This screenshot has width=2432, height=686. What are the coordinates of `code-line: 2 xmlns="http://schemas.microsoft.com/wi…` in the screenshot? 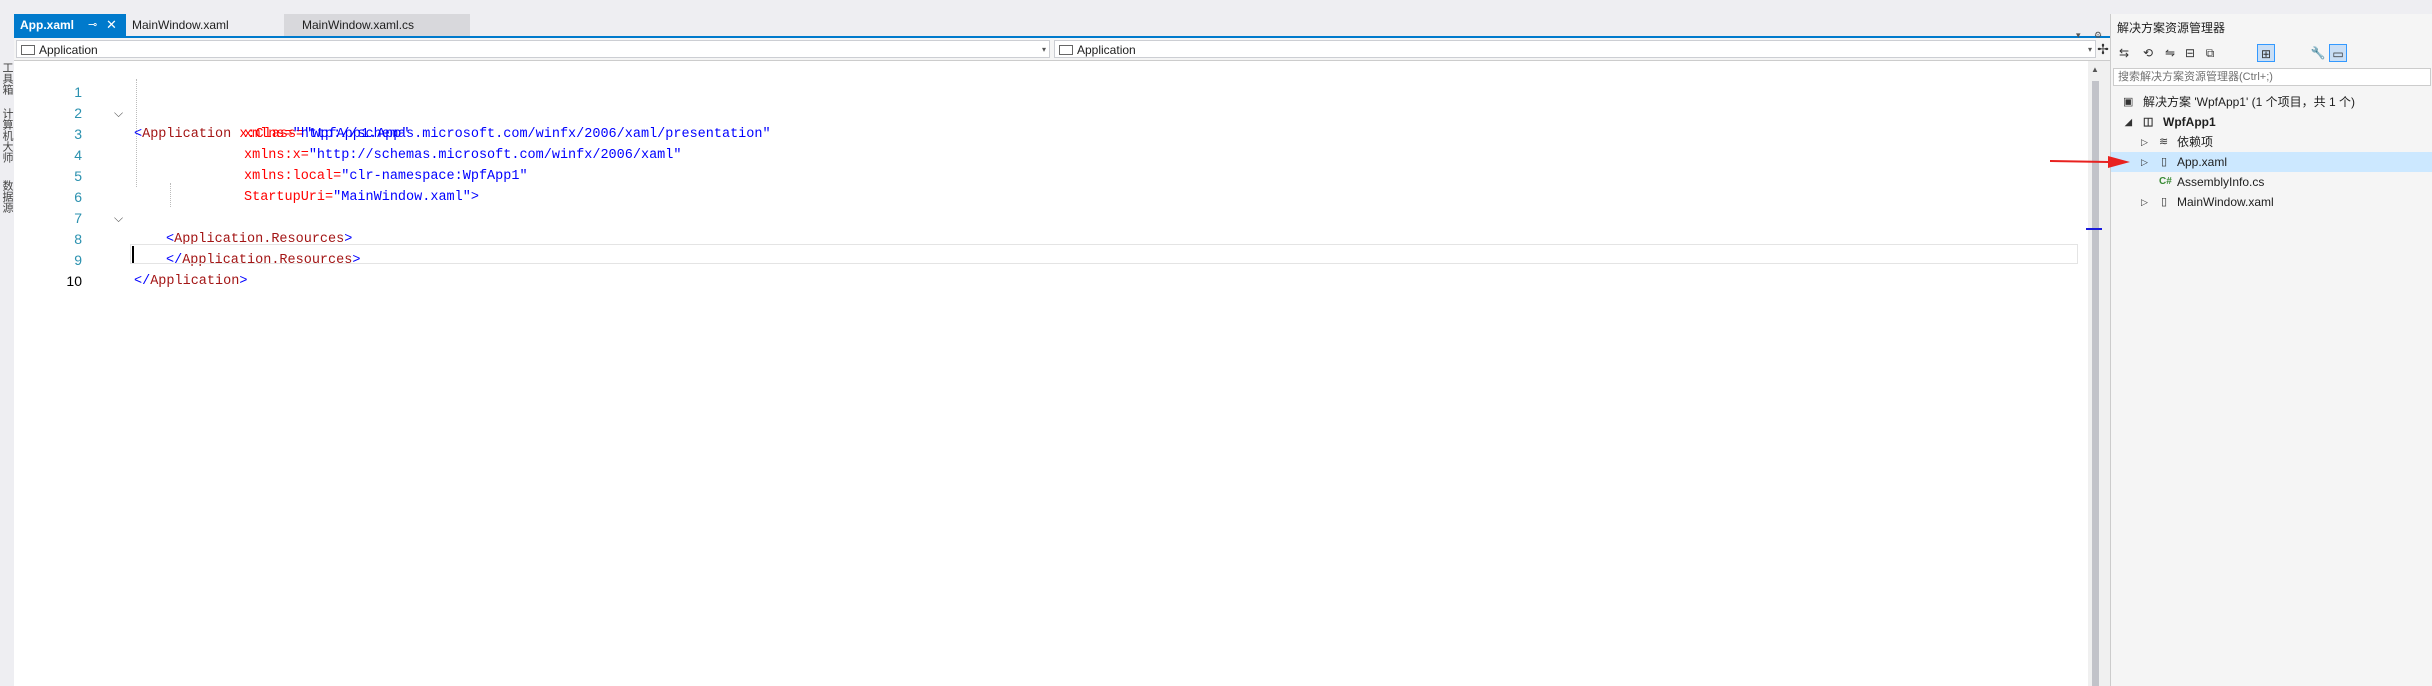 It's located at (1063, 112).